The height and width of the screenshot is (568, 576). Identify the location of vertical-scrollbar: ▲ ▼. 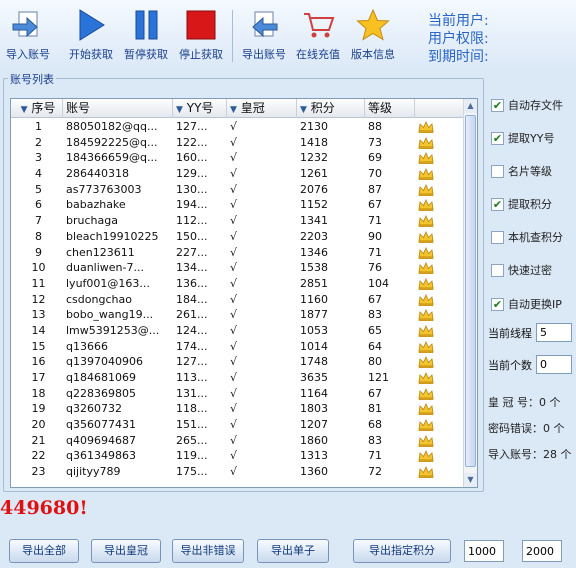
(470, 293).